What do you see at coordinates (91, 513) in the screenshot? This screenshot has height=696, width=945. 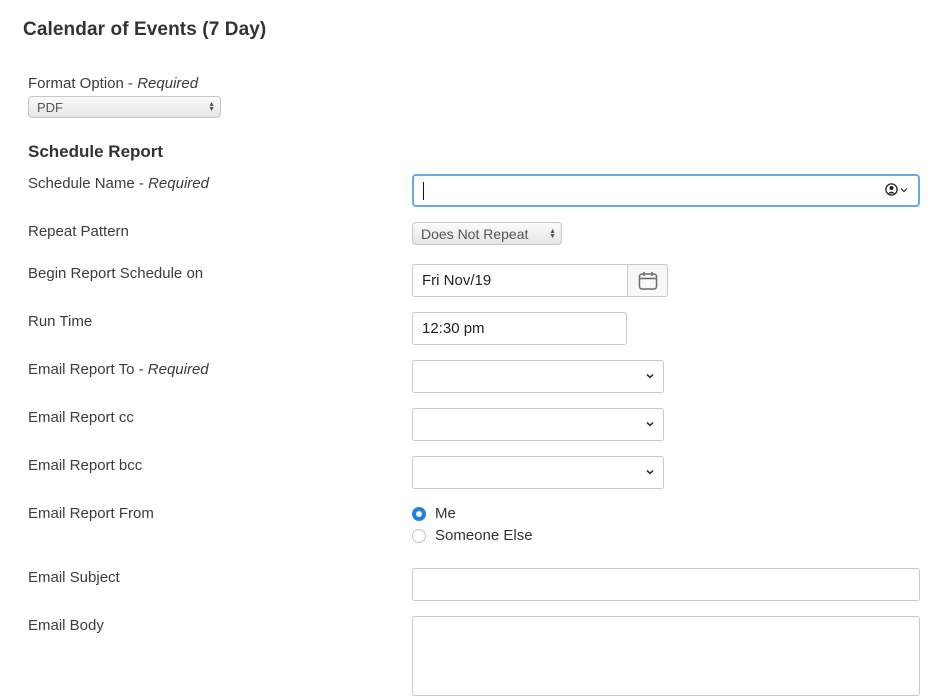 I see `email-from-label: Email Report From` at bounding box center [91, 513].